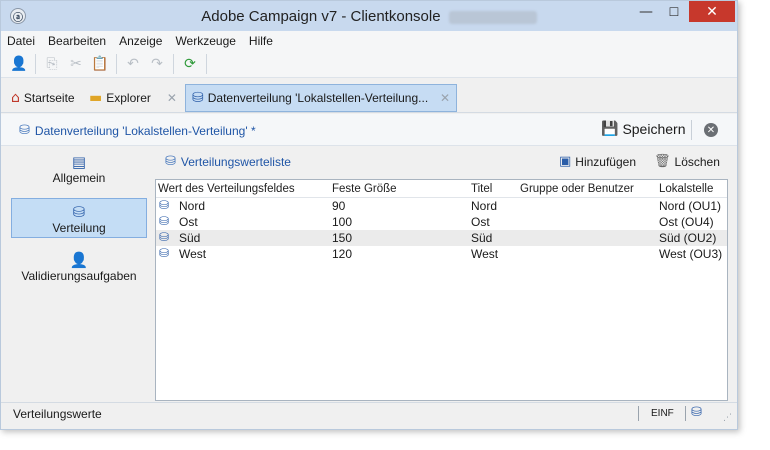 The image size is (770, 450). Describe the element at coordinates (133, 64) in the screenshot. I see `undo-icon: ↶` at that location.